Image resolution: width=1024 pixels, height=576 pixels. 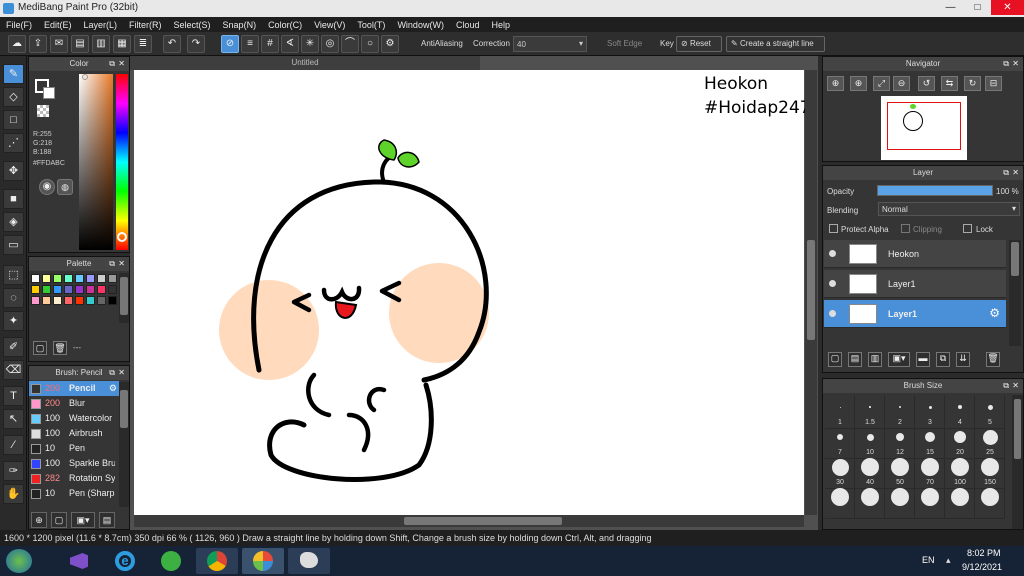 What do you see at coordinates (145, 25) in the screenshot?
I see `menu-filter: Filter(R)` at bounding box center [145, 25].